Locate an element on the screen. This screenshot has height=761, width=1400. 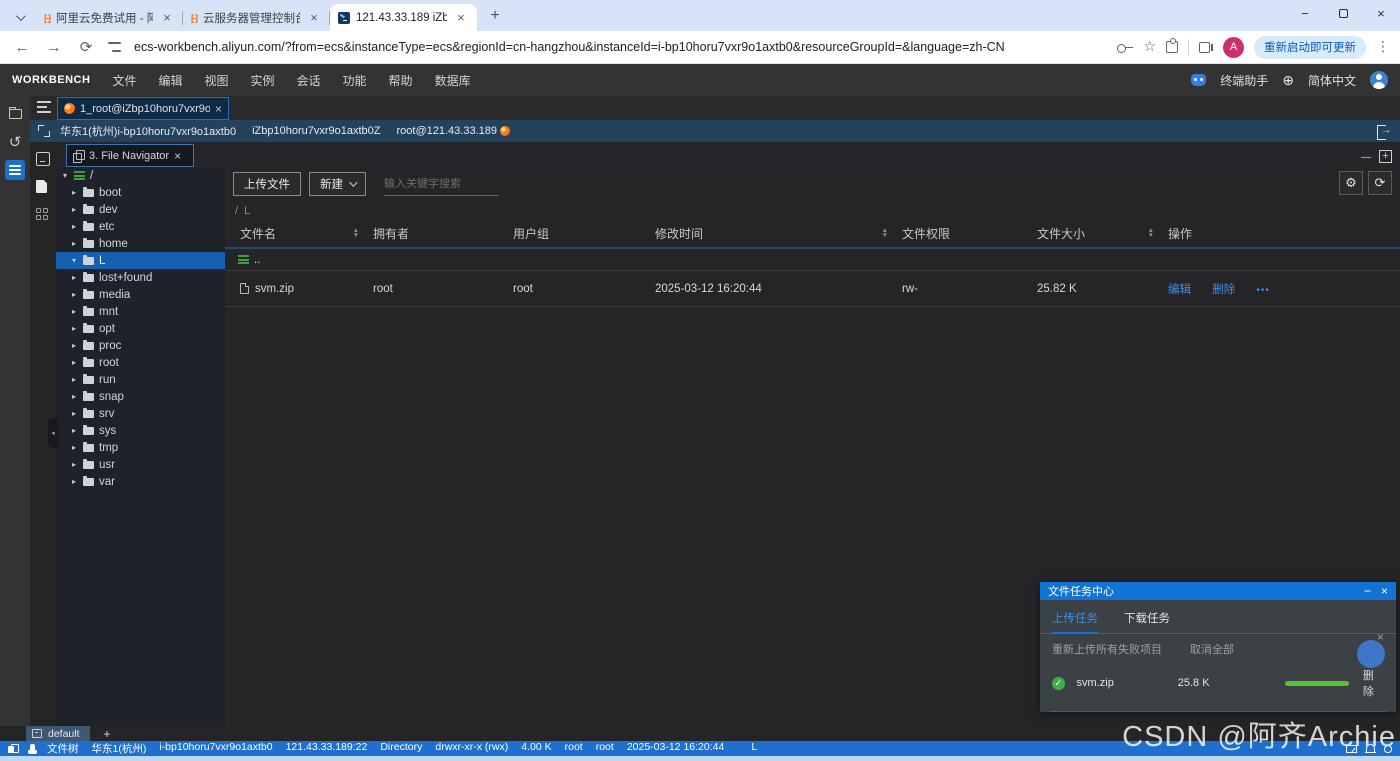
tree-item-snap: snap is located at coordinates (140, 396).